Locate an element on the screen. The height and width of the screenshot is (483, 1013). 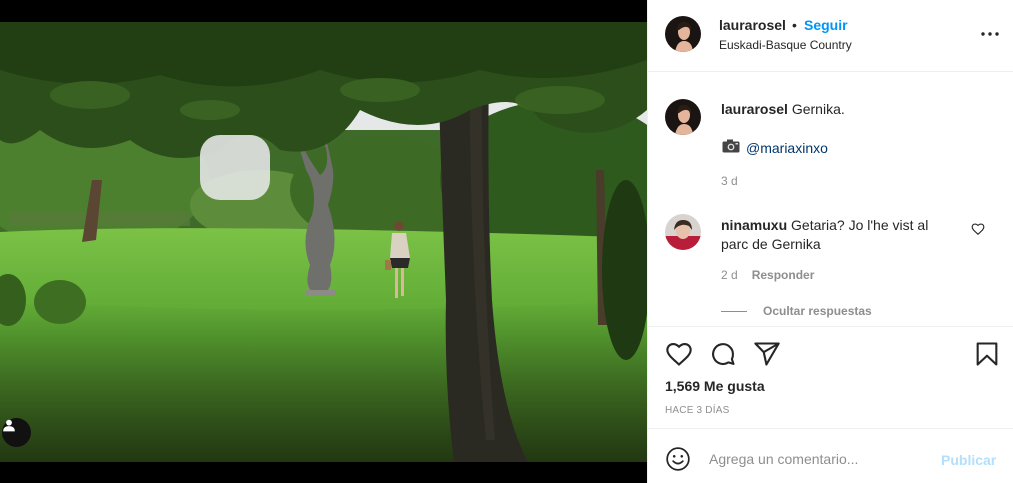
post-author-username: laurarosel is located at coordinates (752, 25).